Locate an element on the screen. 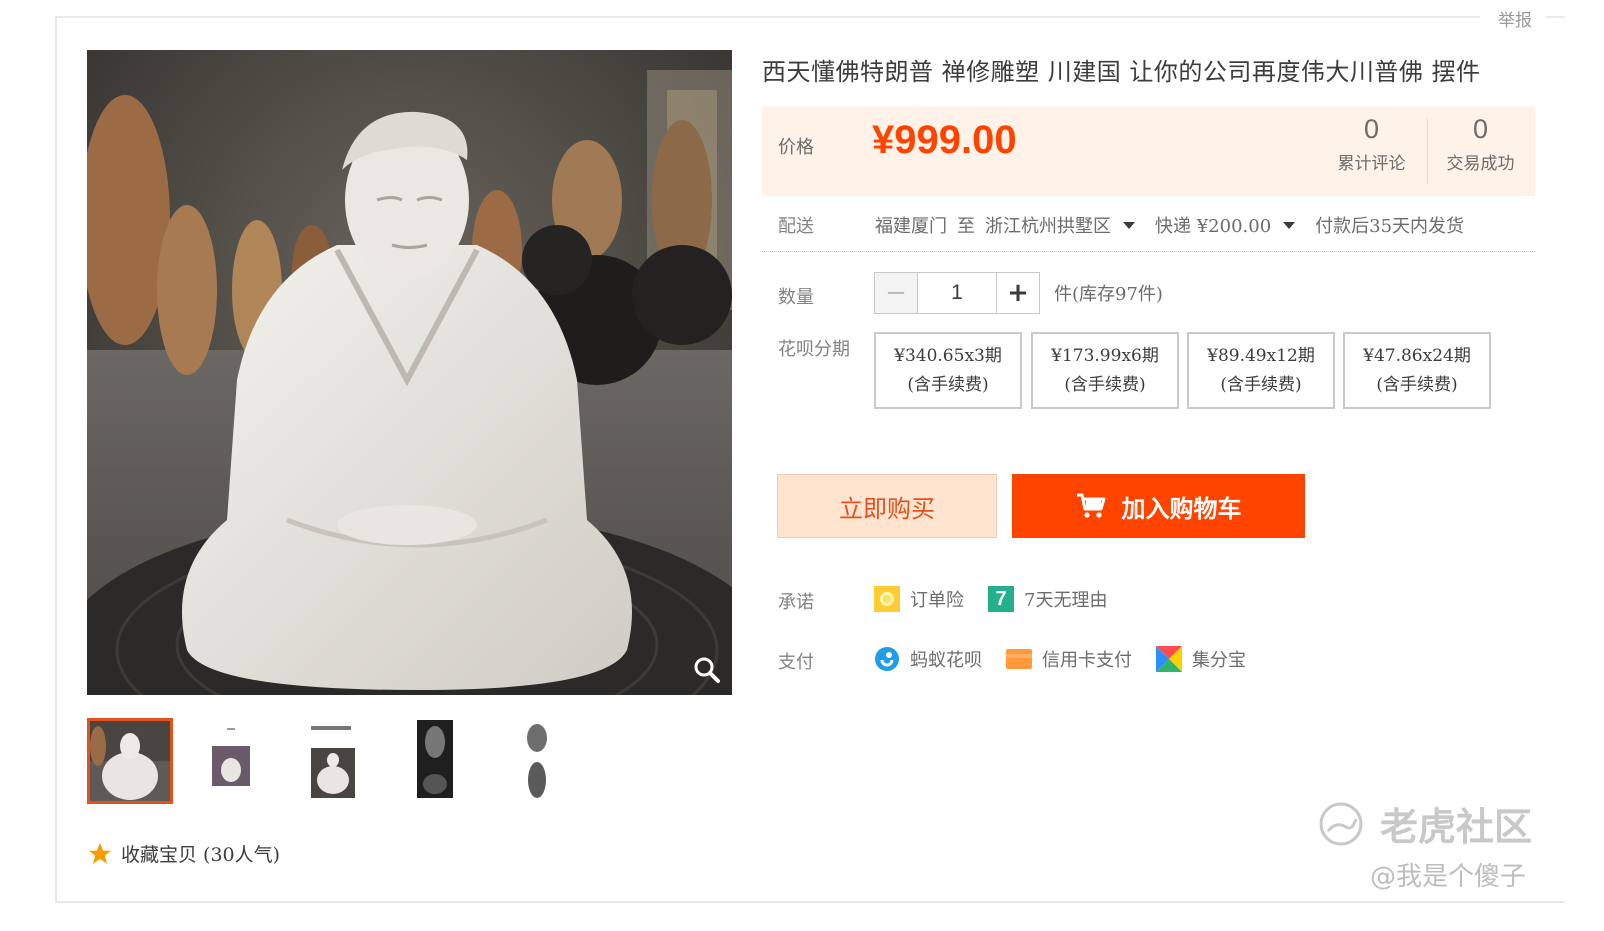  favorite-label: 收藏宝贝 (30人气) is located at coordinates (201, 855).